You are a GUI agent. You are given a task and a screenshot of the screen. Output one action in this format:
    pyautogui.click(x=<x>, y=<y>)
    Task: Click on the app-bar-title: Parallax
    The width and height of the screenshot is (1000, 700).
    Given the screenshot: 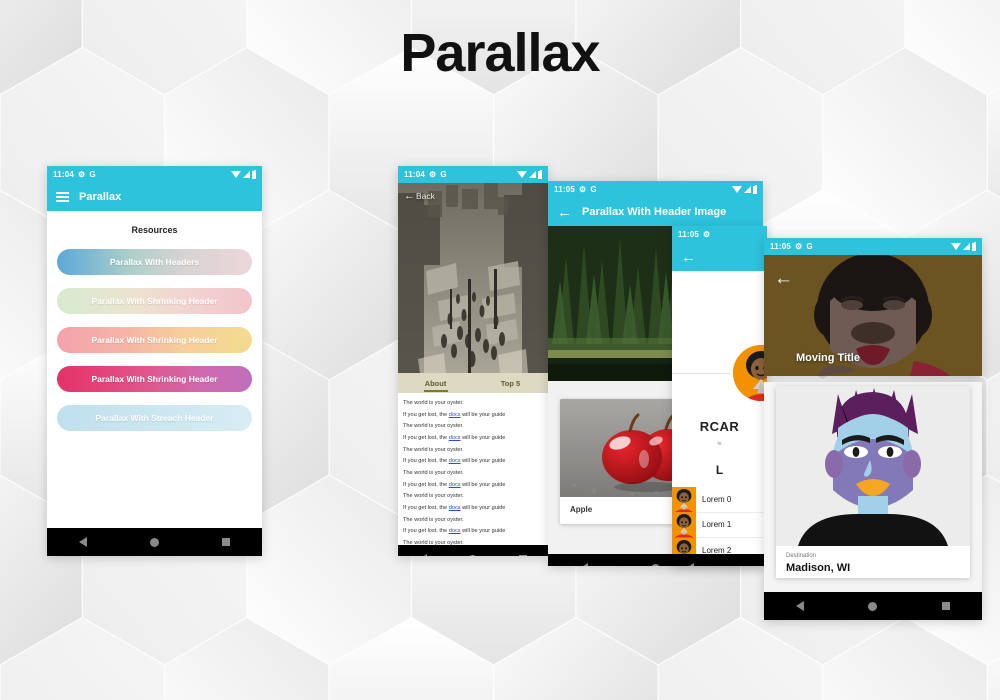 What is the action you would take?
    pyautogui.click(x=100, y=197)
    